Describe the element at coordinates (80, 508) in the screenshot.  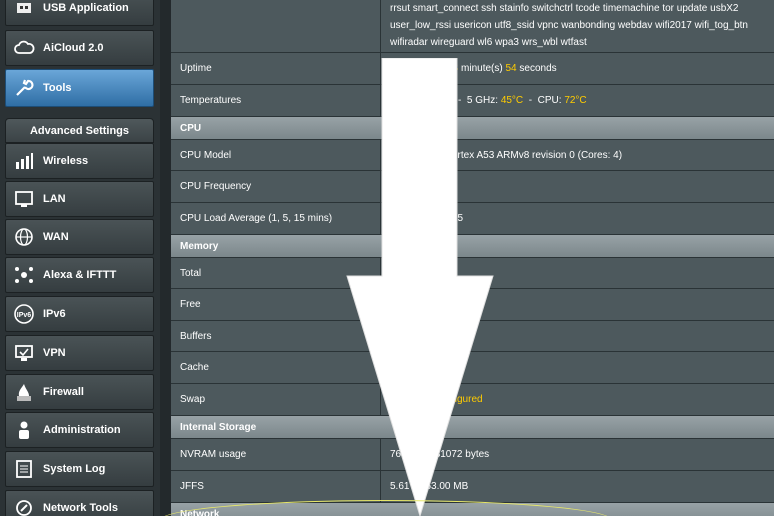
I see `sidebar-item-label: Network Tools` at that location.